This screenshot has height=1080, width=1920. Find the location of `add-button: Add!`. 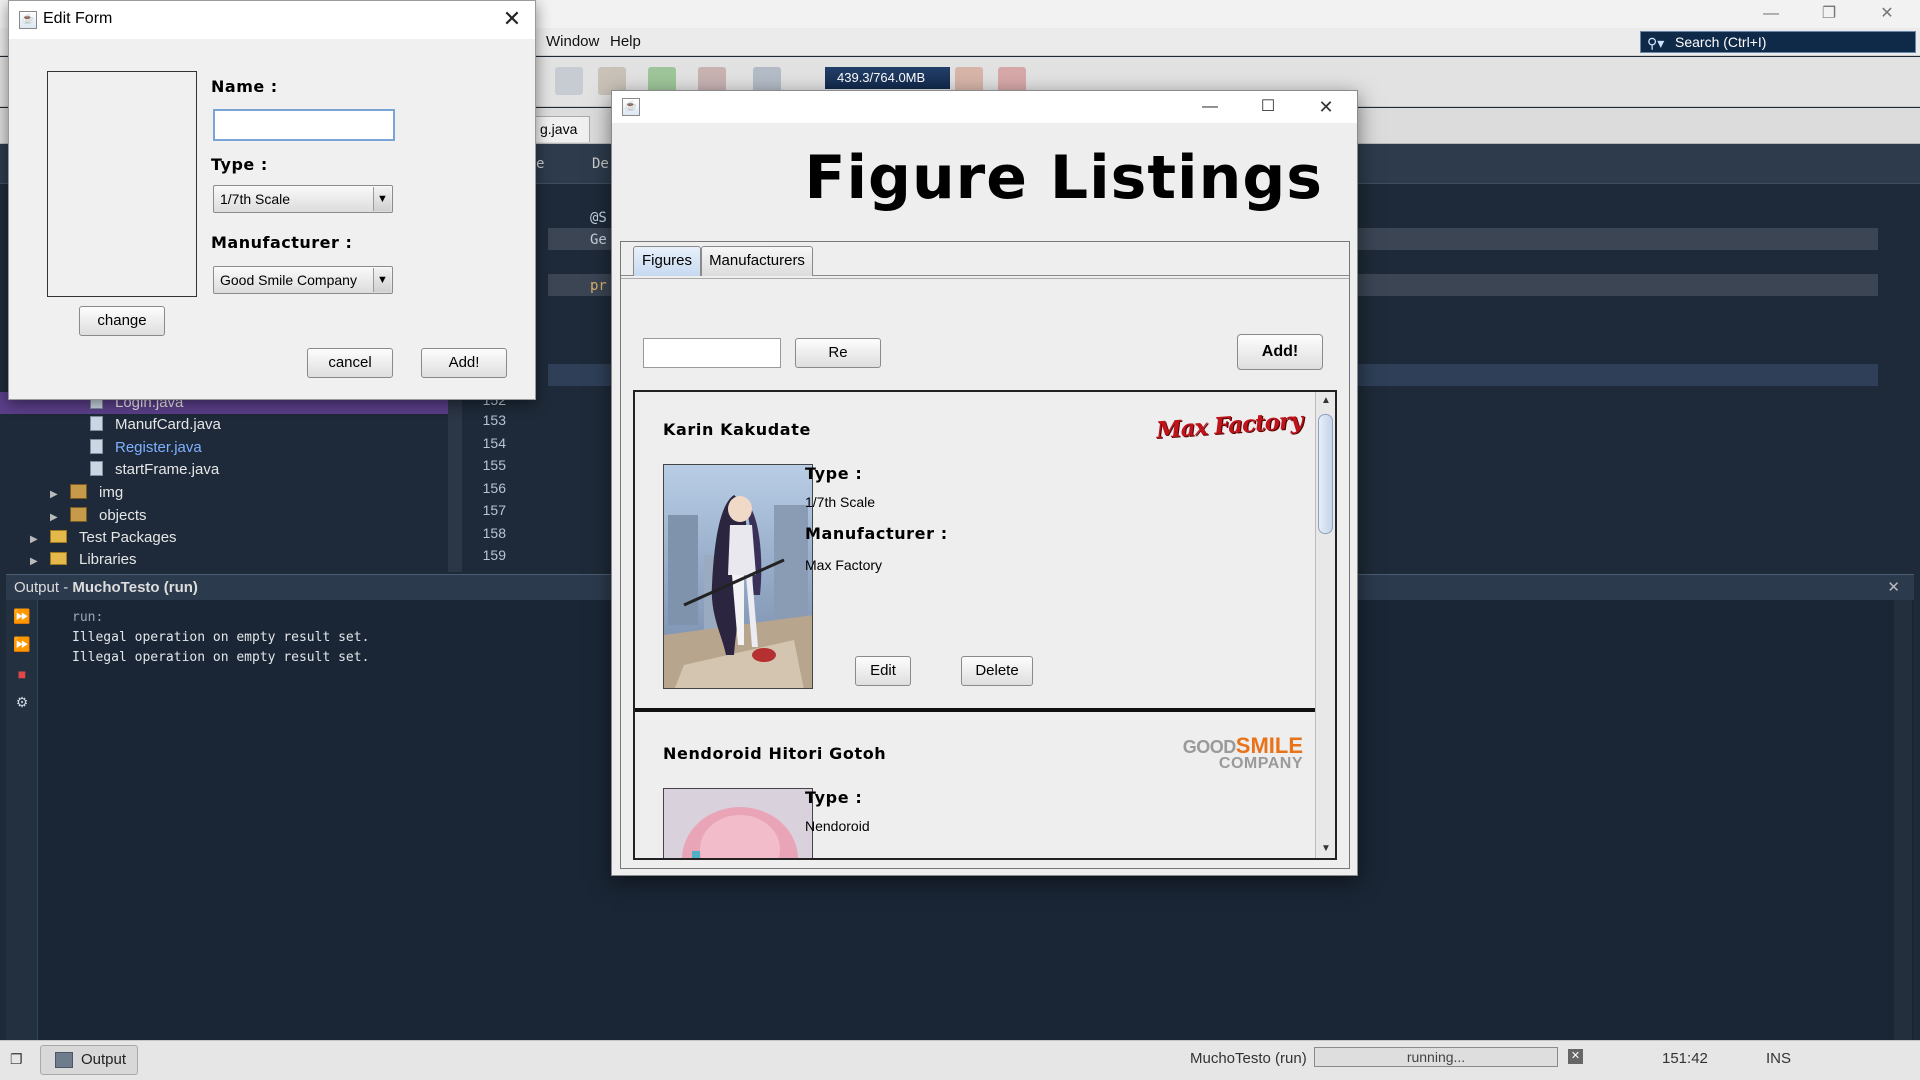

add-button: Add! is located at coordinates (464, 363).